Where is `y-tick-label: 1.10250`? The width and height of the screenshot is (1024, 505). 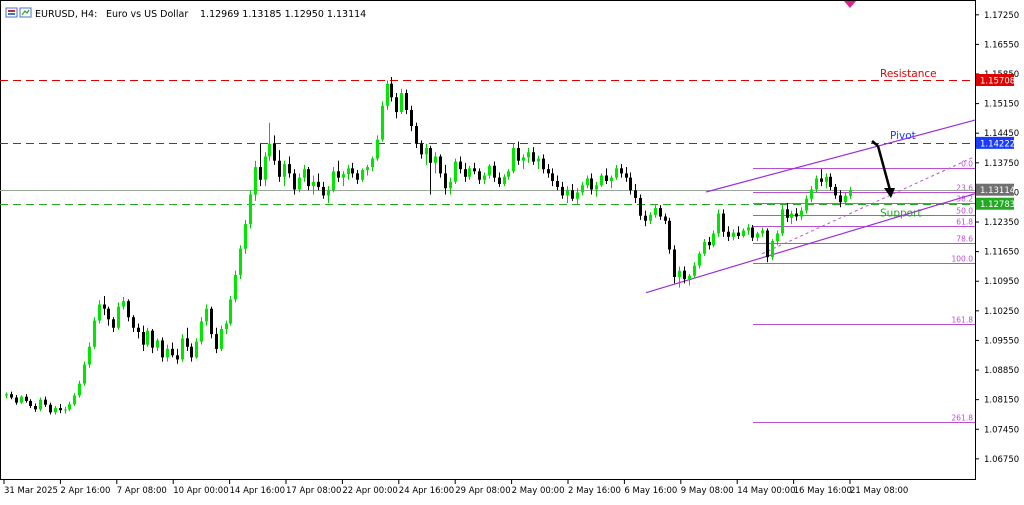
y-tick-label: 1.10250 is located at coordinates (1001, 312).